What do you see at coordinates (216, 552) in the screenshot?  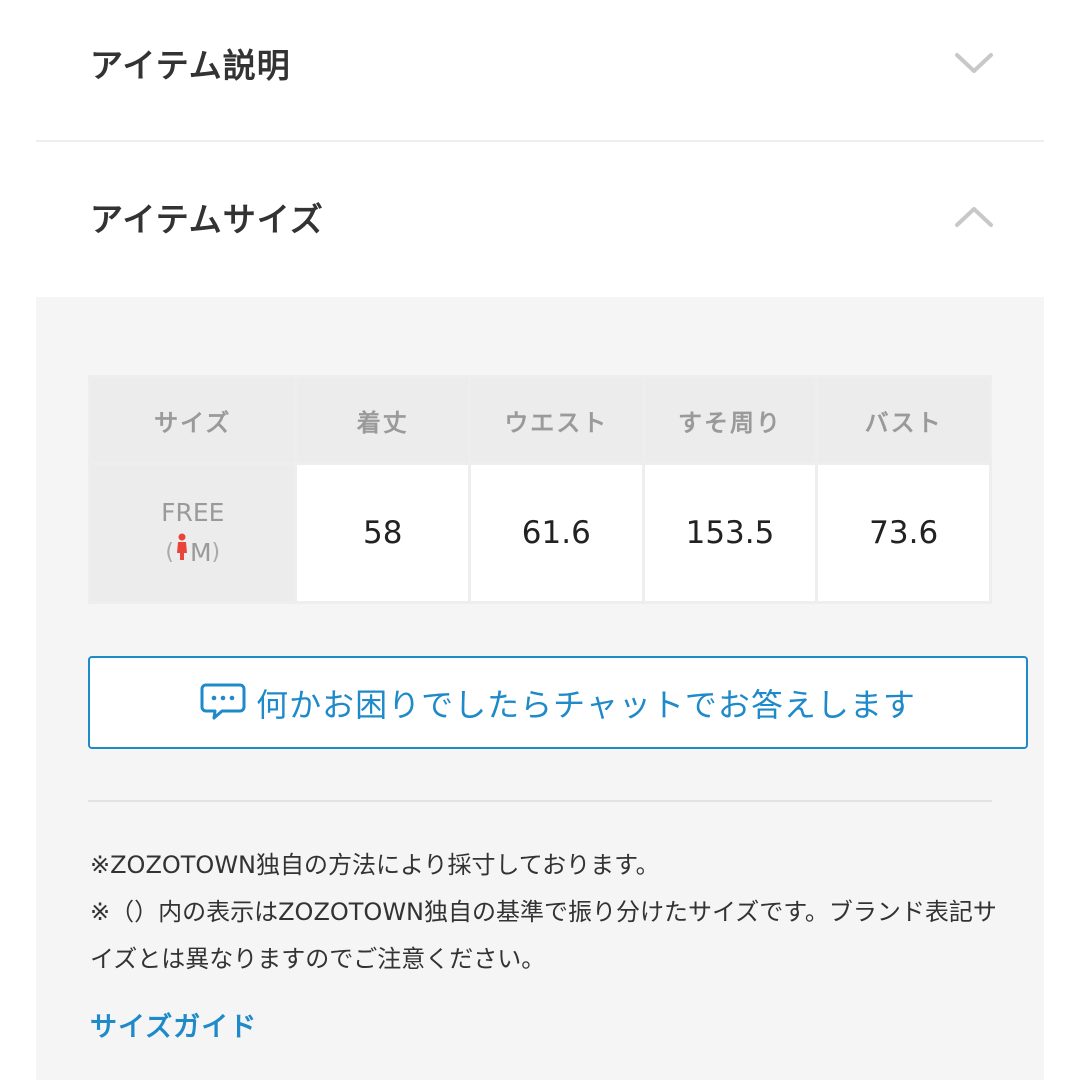 I see `paren-close: )` at bounding box center [216, 552].